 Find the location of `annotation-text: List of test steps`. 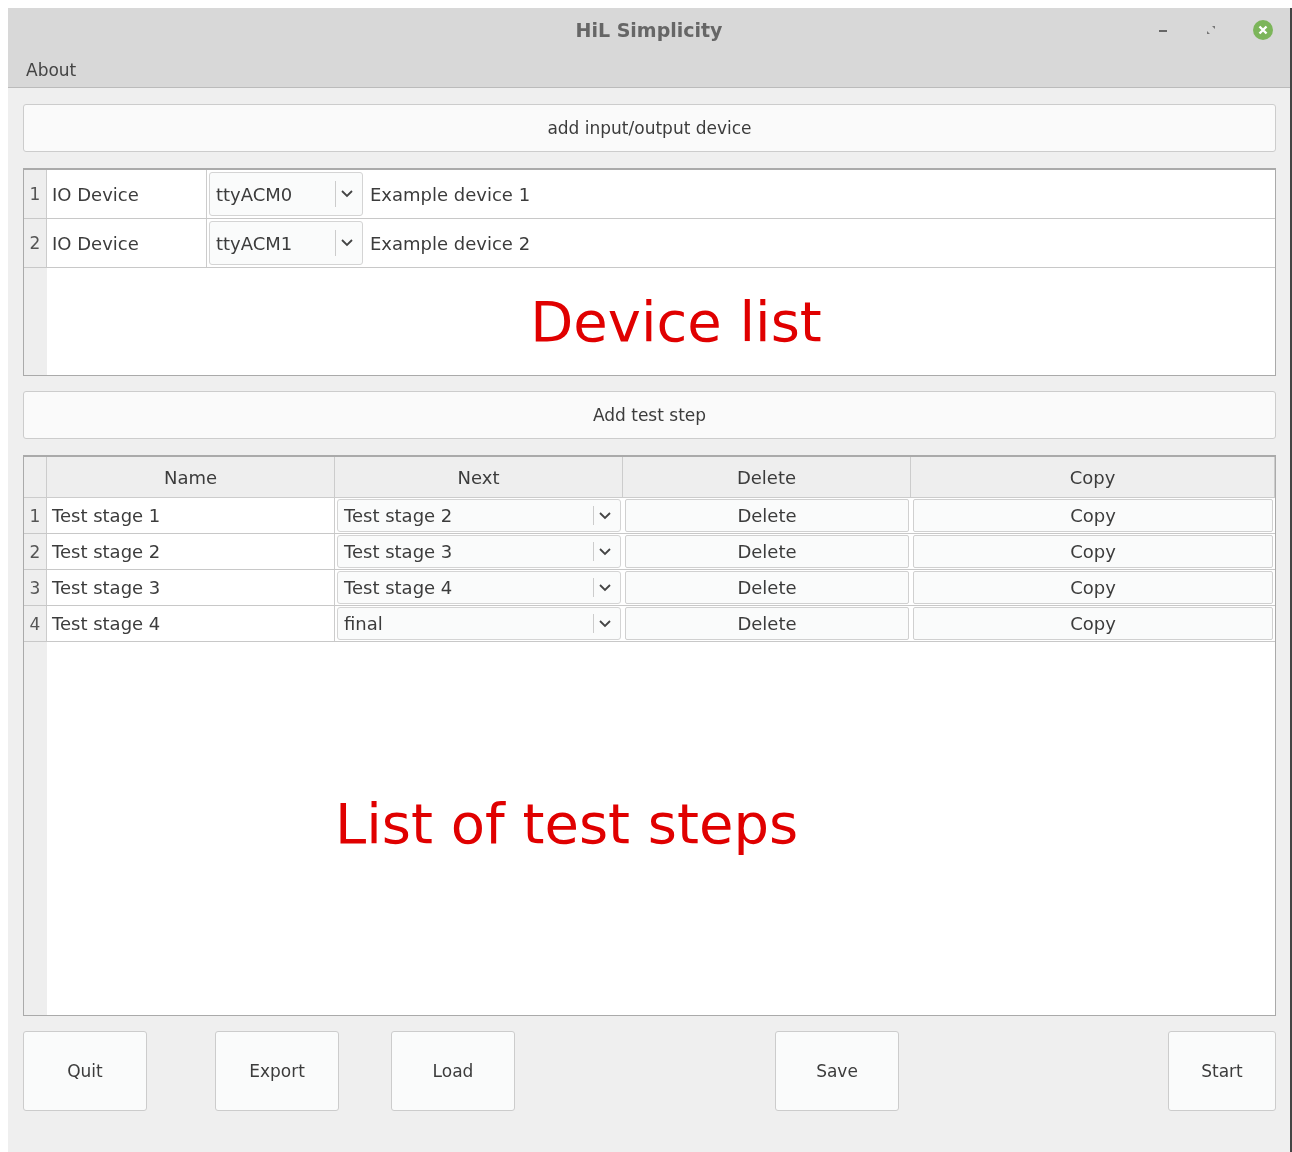

annotation-text: List of test steps is located at coordinates (567, 823).